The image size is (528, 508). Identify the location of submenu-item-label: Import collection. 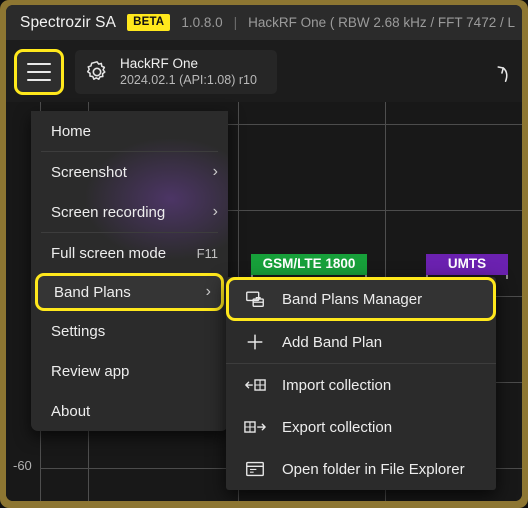
(337, 385).